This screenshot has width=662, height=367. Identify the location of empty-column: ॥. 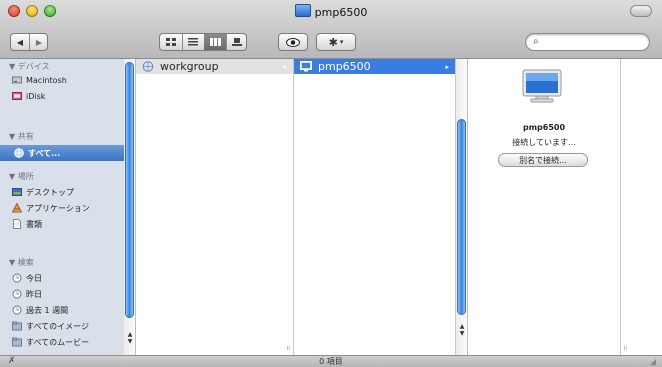
(641, 207).